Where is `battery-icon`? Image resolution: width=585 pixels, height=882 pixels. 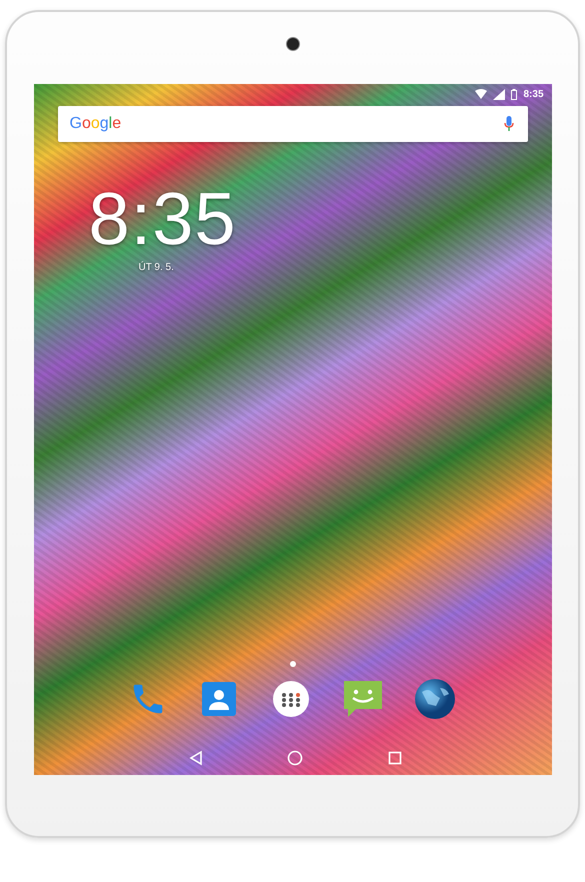
battery-icon is located at coordinates (514, 94).